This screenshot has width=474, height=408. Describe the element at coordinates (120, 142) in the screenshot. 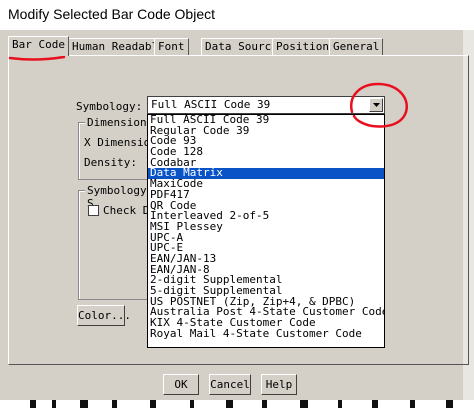

I see `x-dimension-label: X Dimension` at that location.